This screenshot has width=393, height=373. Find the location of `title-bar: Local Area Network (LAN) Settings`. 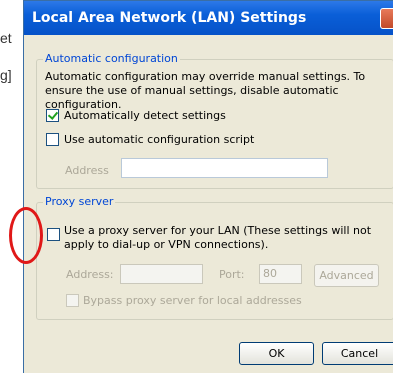

title-bar: Local Area Network (LAN) Settings is located at coordinates (208, 18).